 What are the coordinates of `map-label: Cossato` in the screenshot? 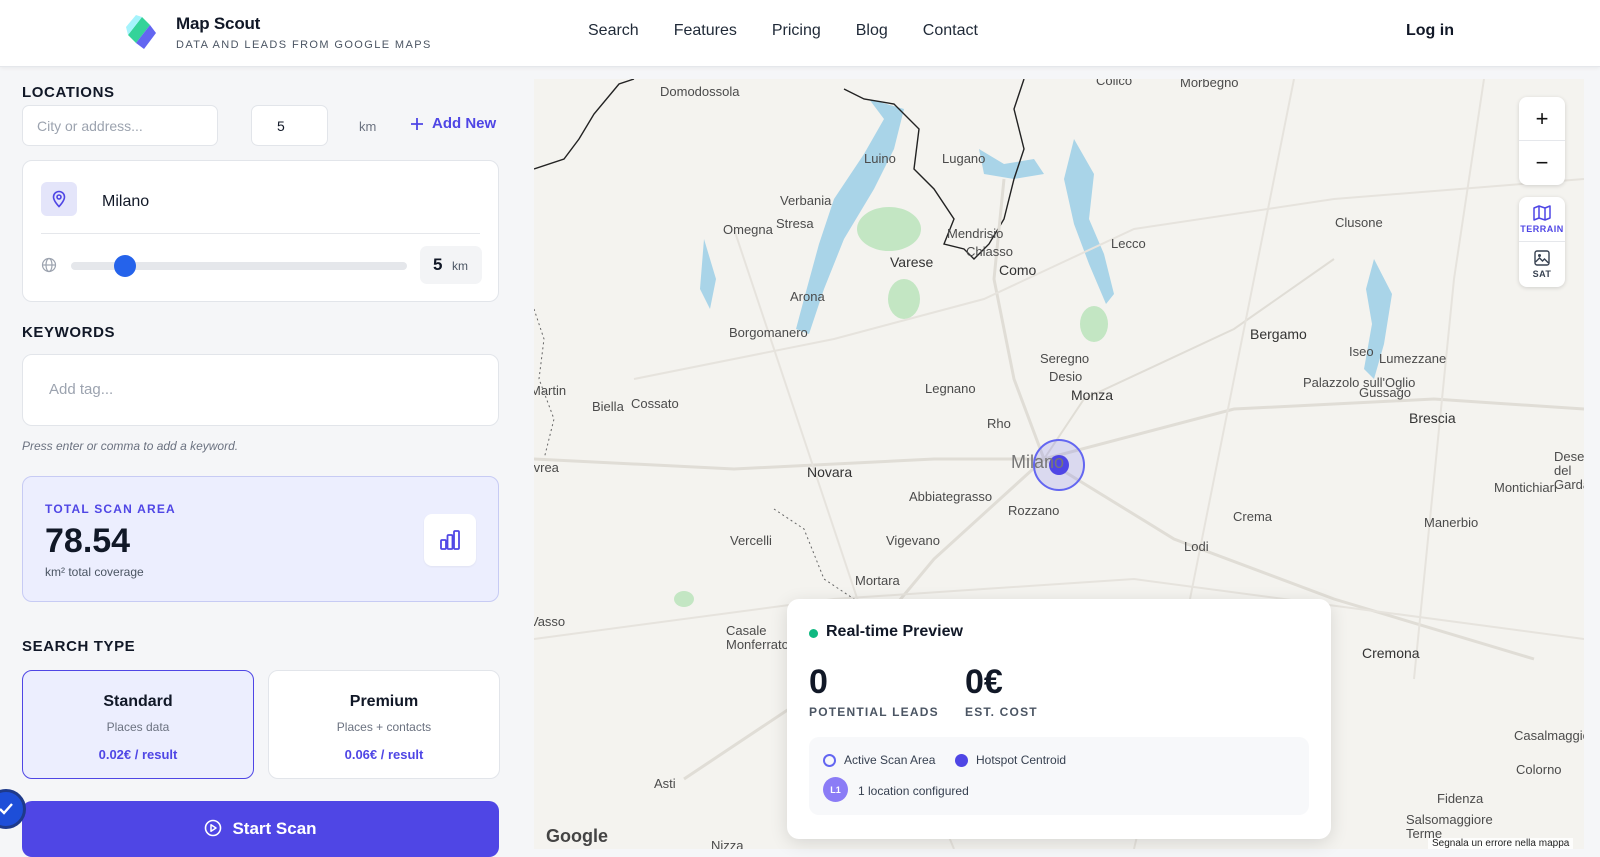 It's located at (655, 403).